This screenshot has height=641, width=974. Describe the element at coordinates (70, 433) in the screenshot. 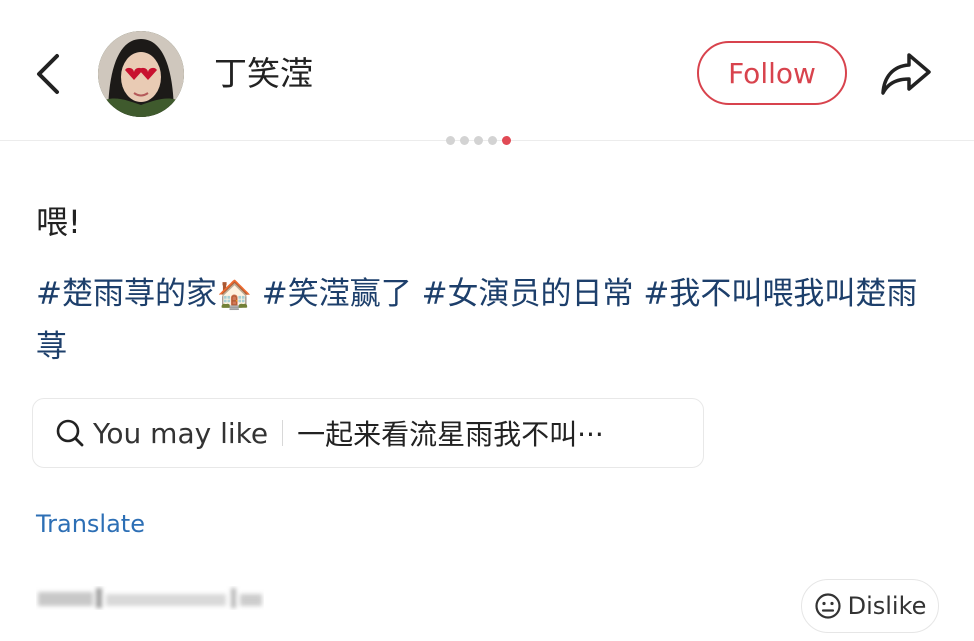

I see `search-icon` at that location.